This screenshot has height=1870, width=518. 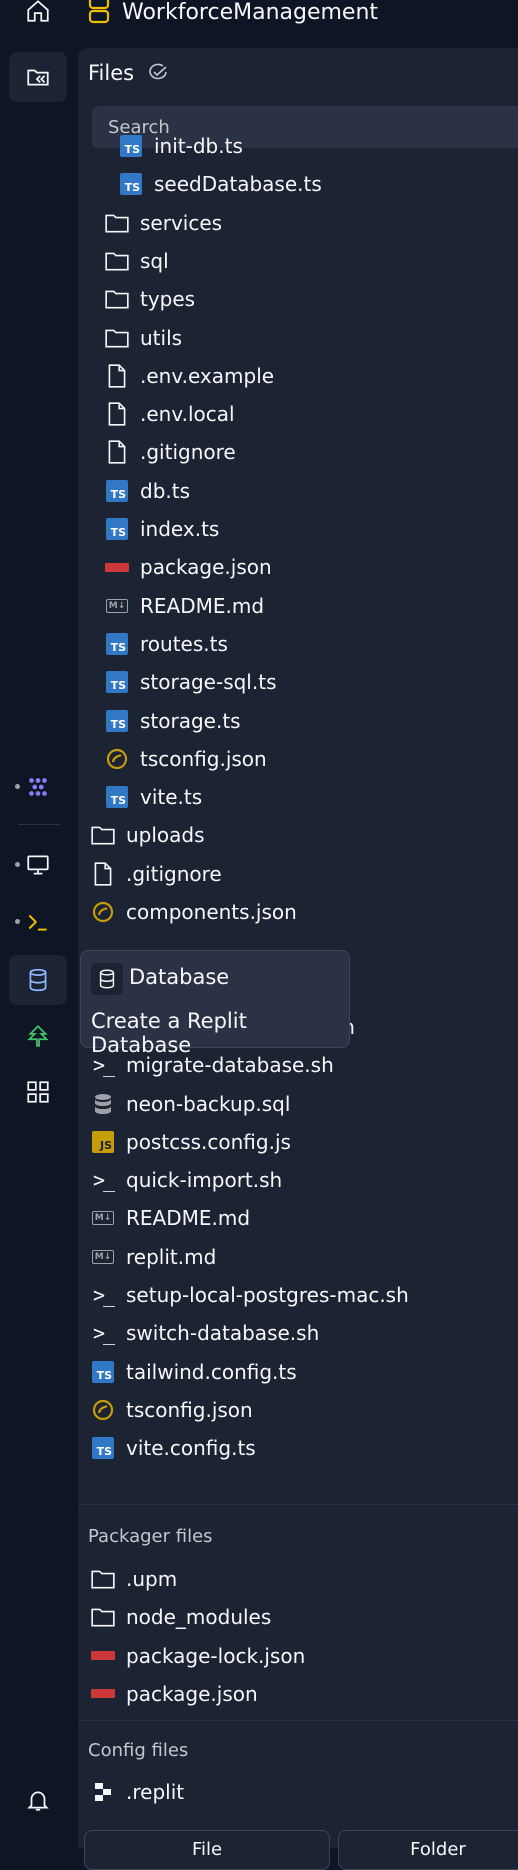 I want to click on file-tree-item-icon-wrap: JS, so click(x=103, y=1142).